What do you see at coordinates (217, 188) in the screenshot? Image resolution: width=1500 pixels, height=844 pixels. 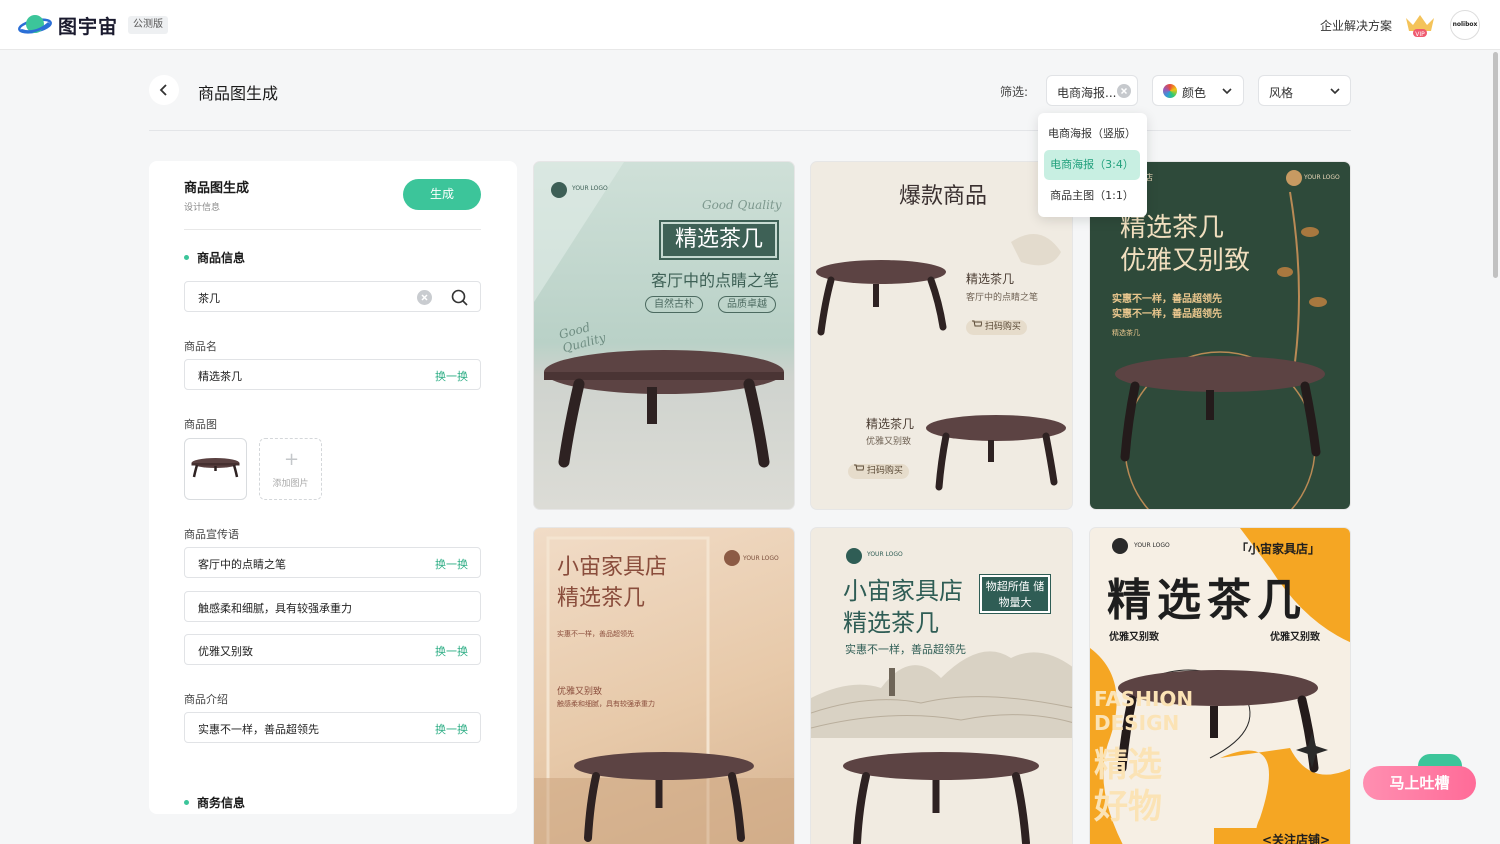 I see `panel-title: 商品图生成` at bounding box center [217, 188].